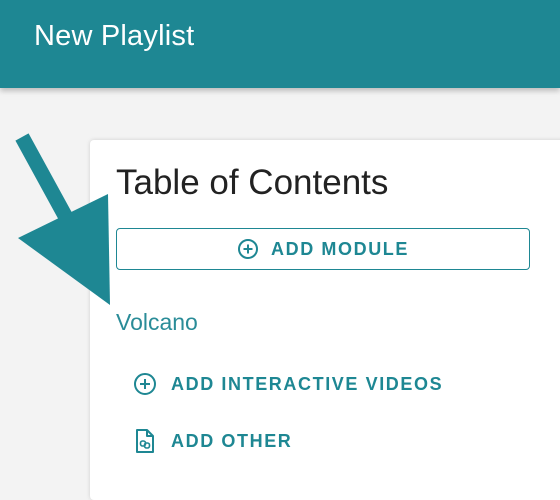 This screenshot has width=560, height=500. Describe the element at coordinates (232, 440) in the screenshot. I see `add-other-label: ADD OTHER` at that location.